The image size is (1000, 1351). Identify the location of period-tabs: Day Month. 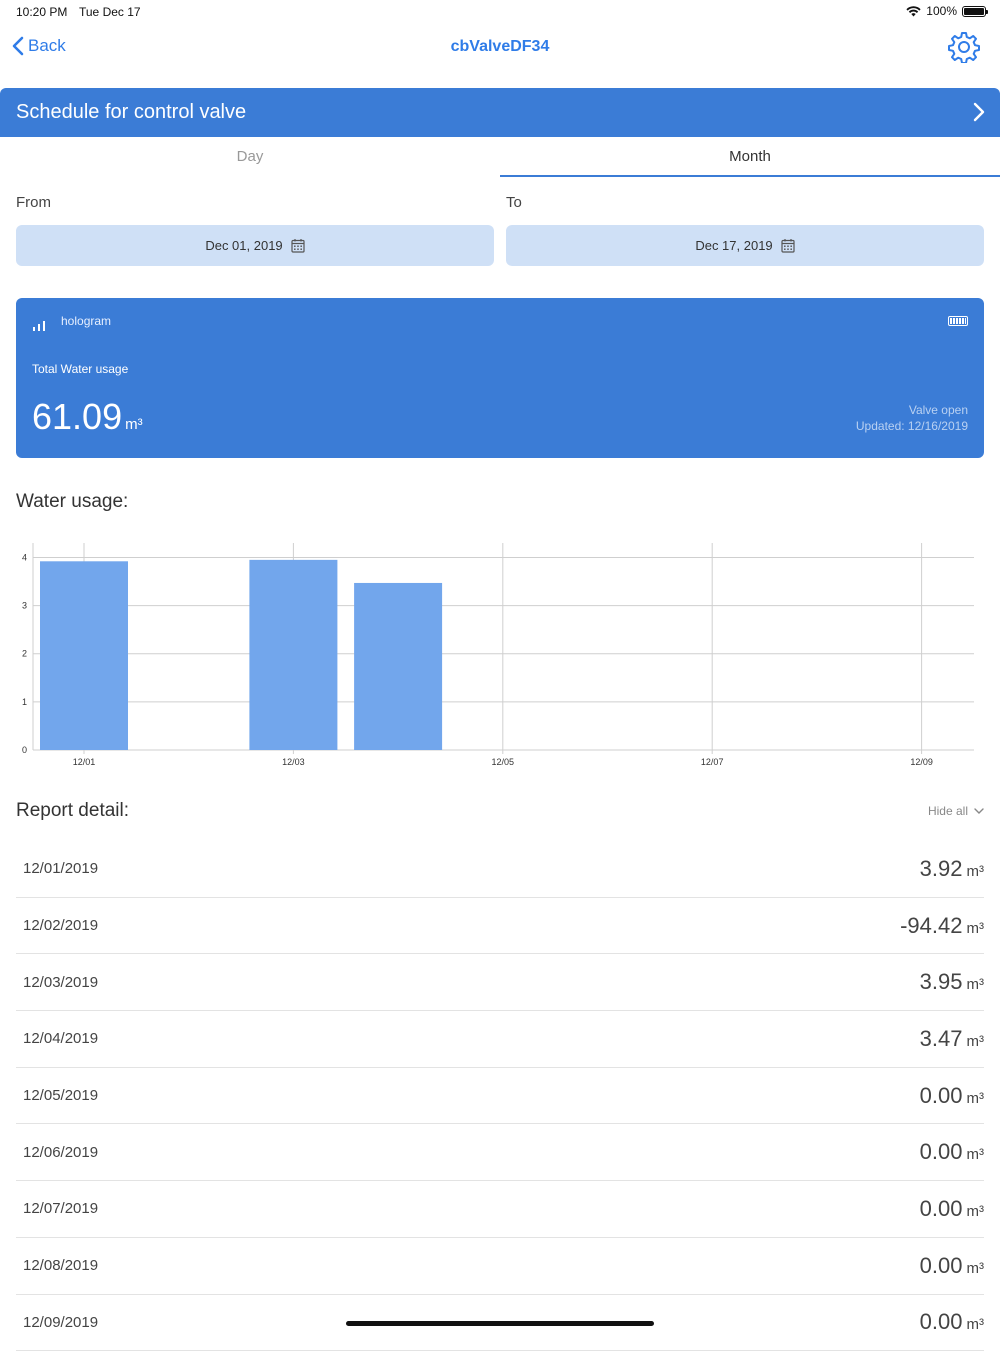
(500, 157).